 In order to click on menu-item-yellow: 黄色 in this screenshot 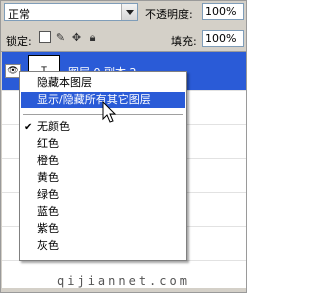, I will do `click(103, 178)`.